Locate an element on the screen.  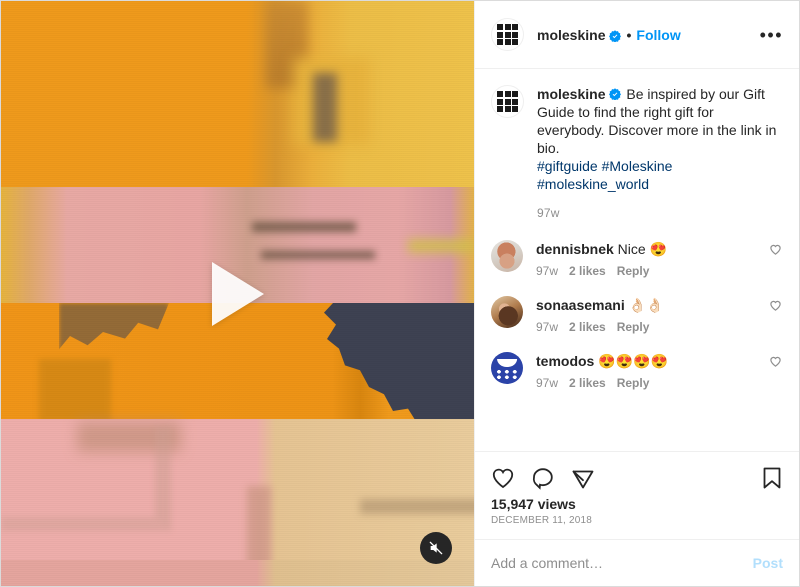
comment-body: sonaasemani 👌🏻👌🏻 97w 2 likes Reply is located at coordinates (648, 315).